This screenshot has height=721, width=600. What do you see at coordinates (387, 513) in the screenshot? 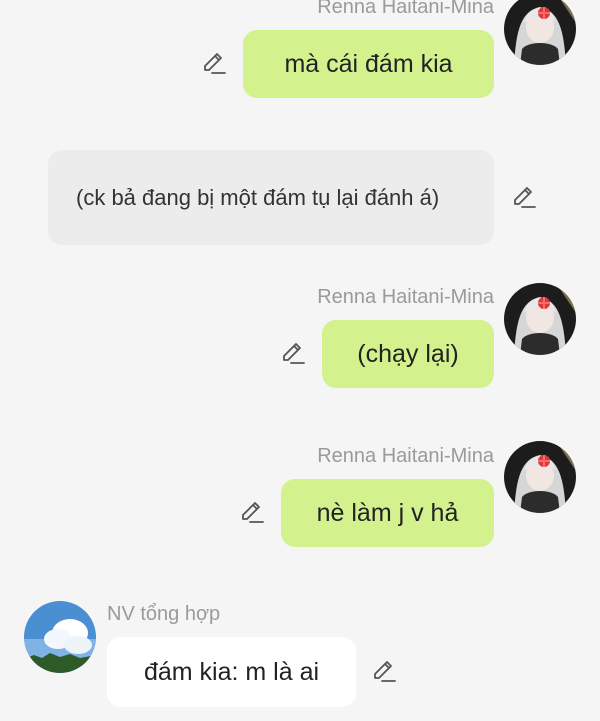
I see `user-message-bubble: nè làm j v hả` at bounding box center [387, 513].